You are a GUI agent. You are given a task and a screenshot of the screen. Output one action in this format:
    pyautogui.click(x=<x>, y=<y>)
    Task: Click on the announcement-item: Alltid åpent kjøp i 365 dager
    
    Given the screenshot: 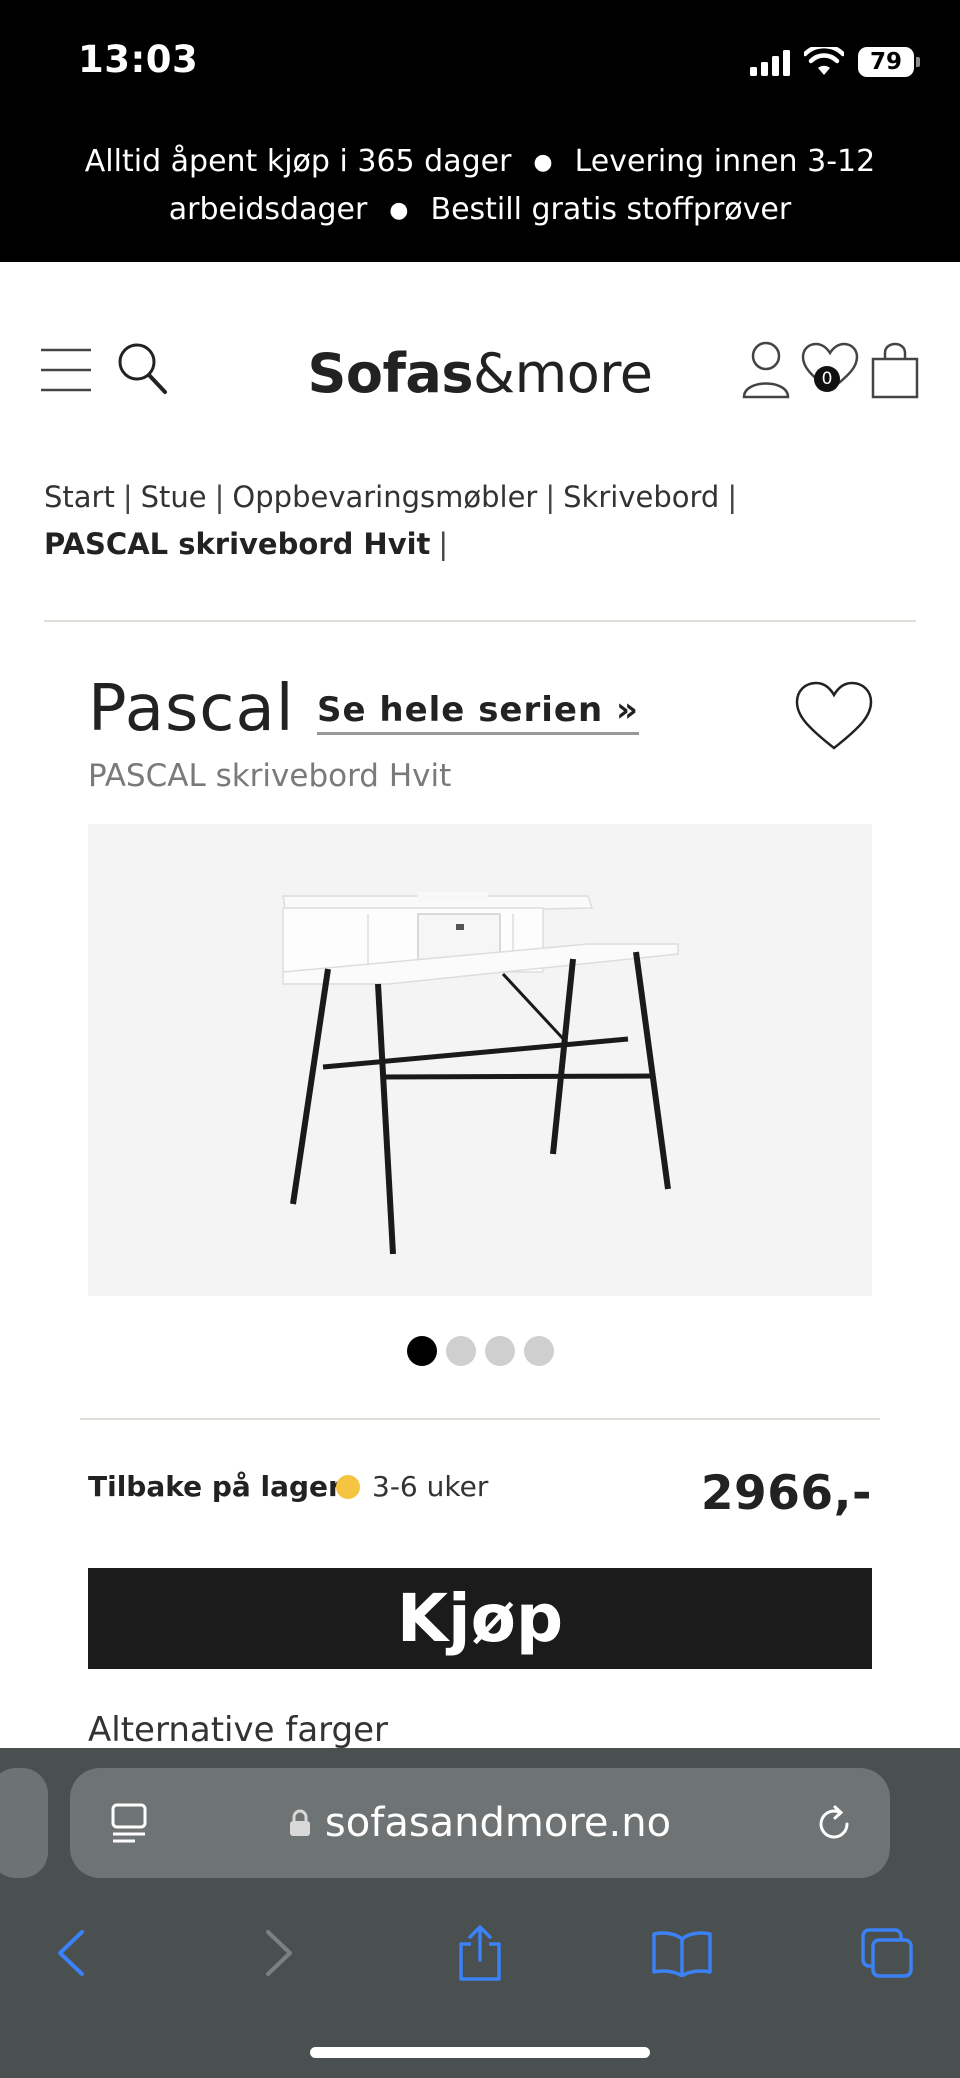 What is the action you would take?
    pyautogui.click(x=298, y=161)
    